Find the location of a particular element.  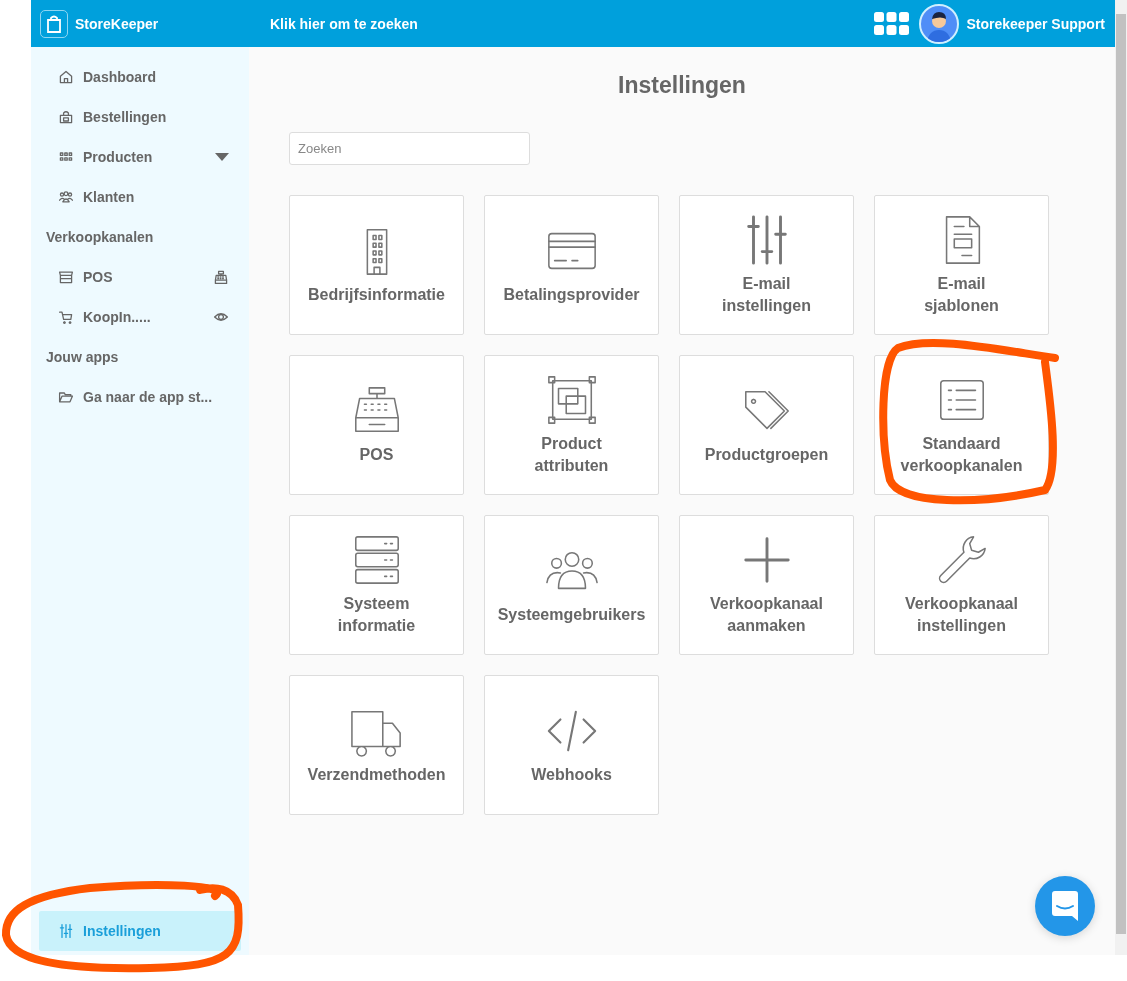

settings-tile: Verzendmethoden is located at coordinates (376, 745).